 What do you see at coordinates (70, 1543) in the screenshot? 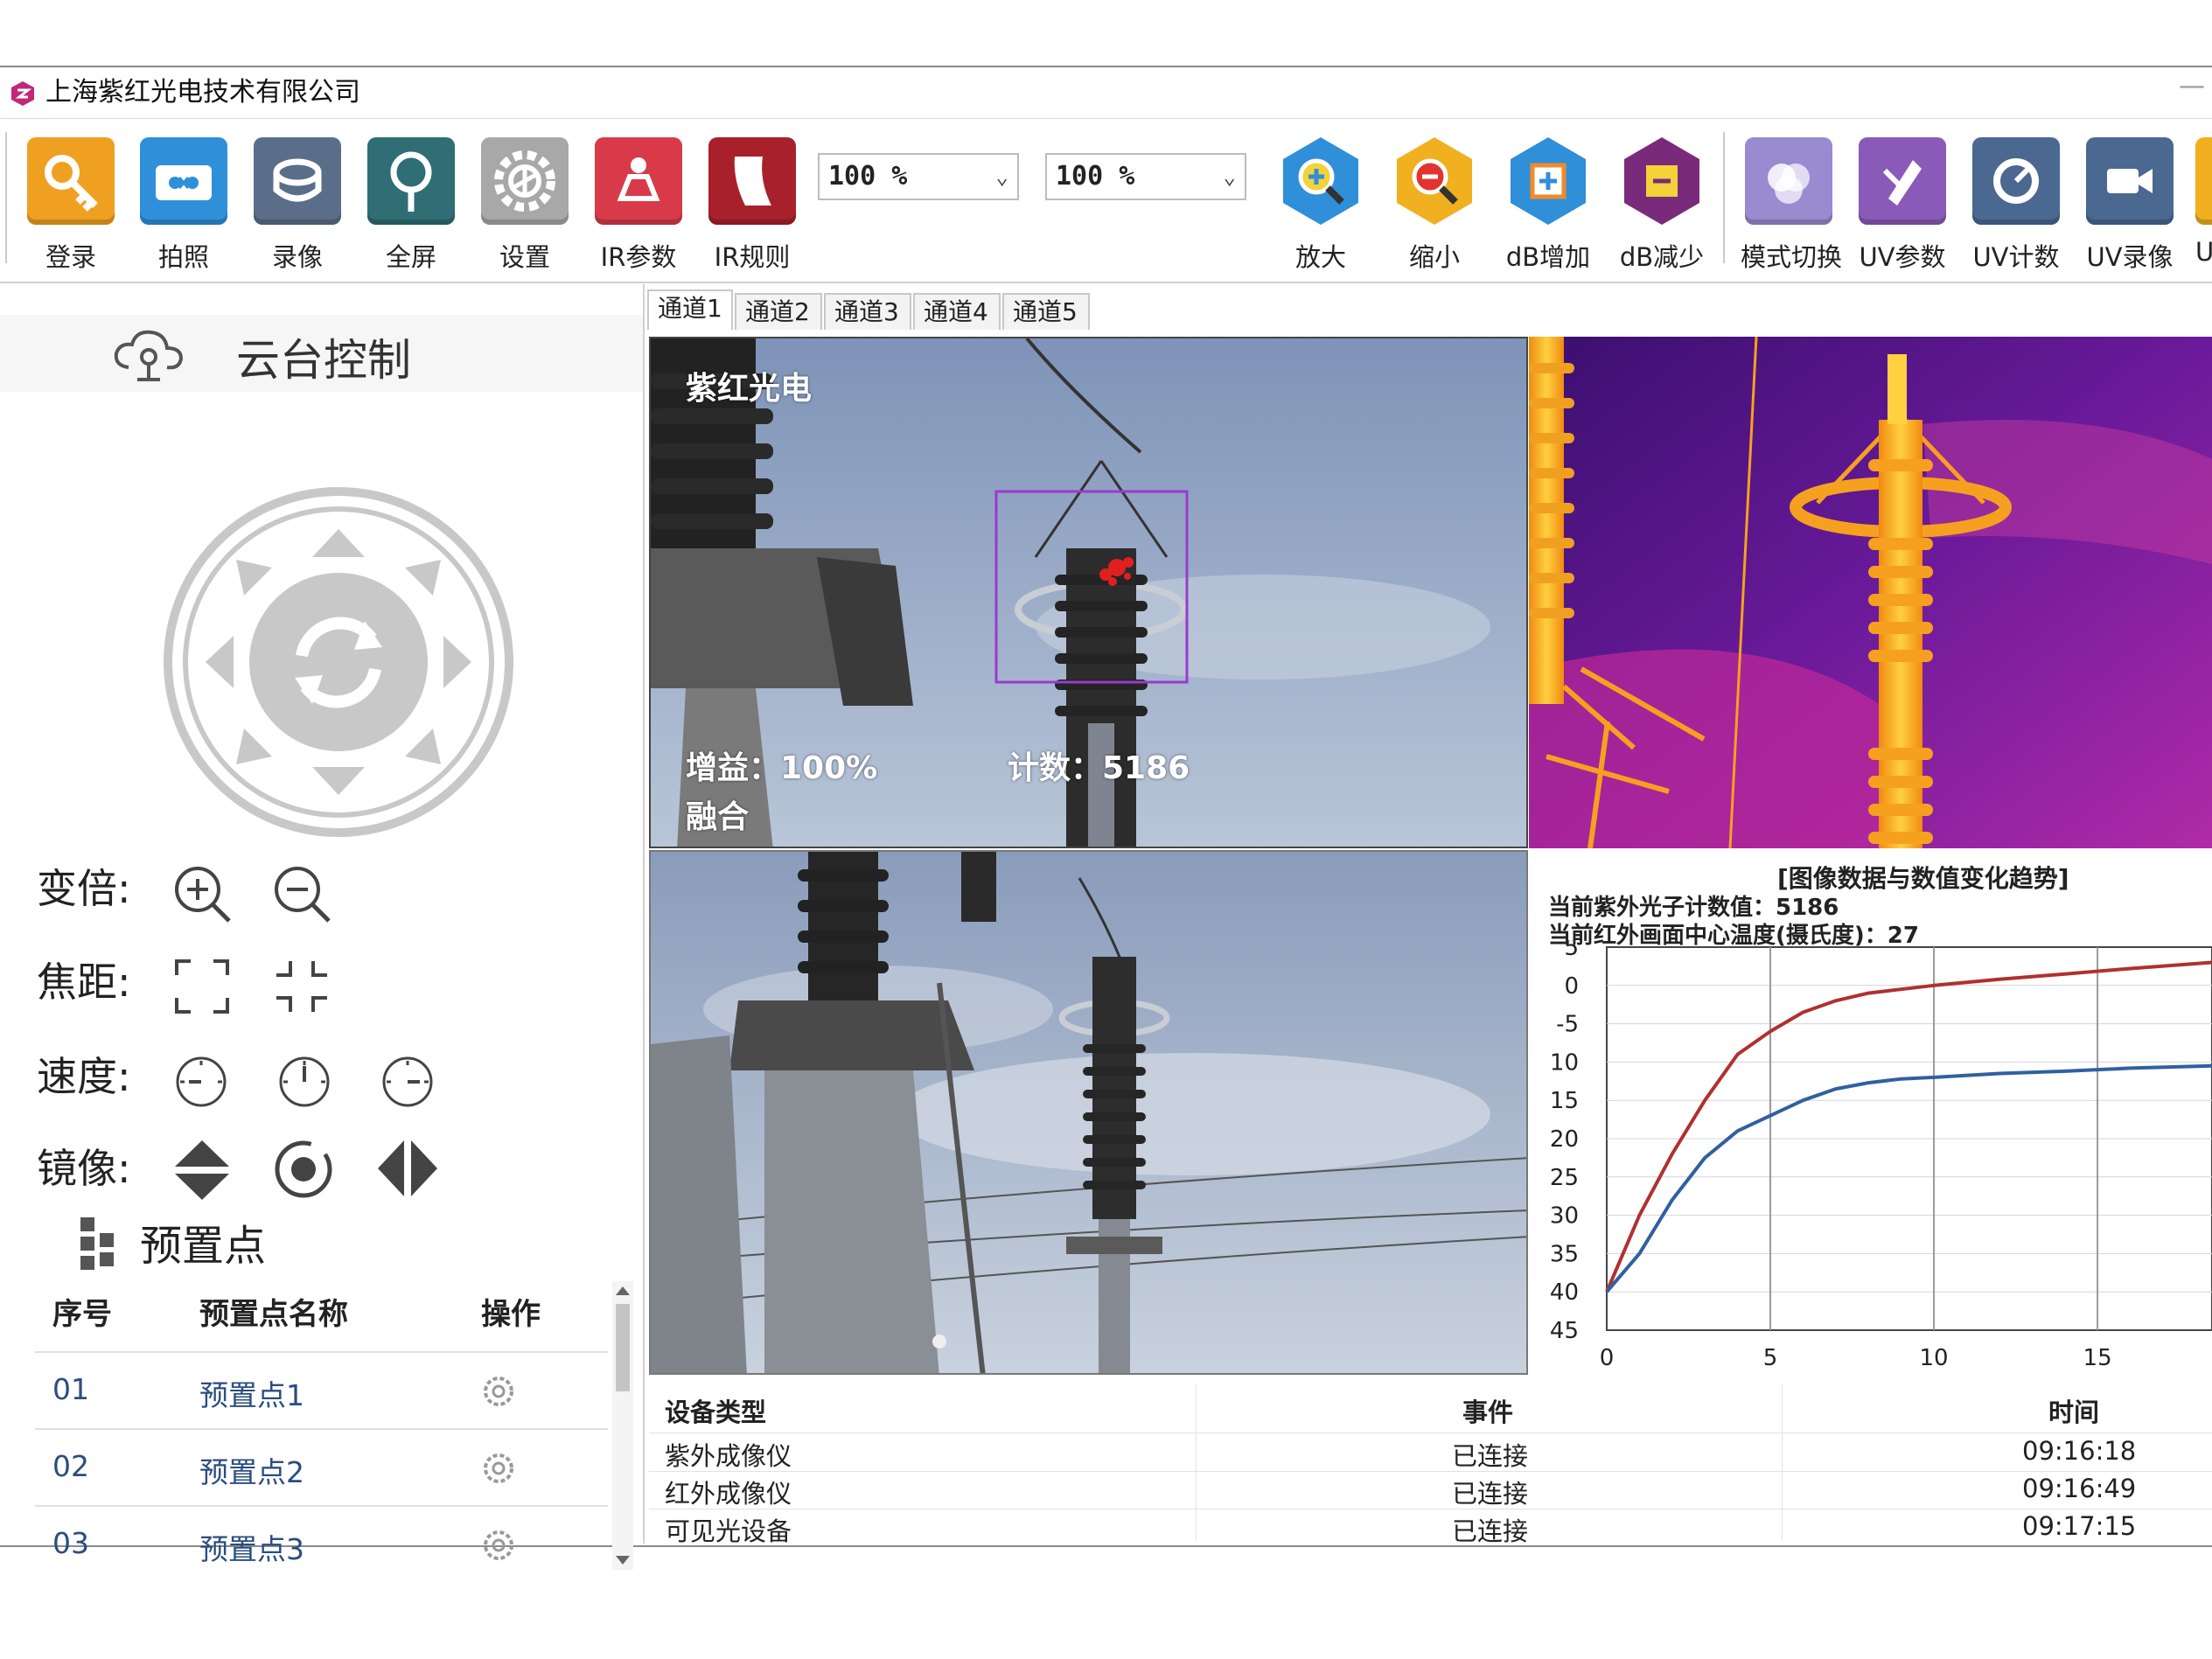
I see `preset-no: 03` at bounding box center [70, 1543].